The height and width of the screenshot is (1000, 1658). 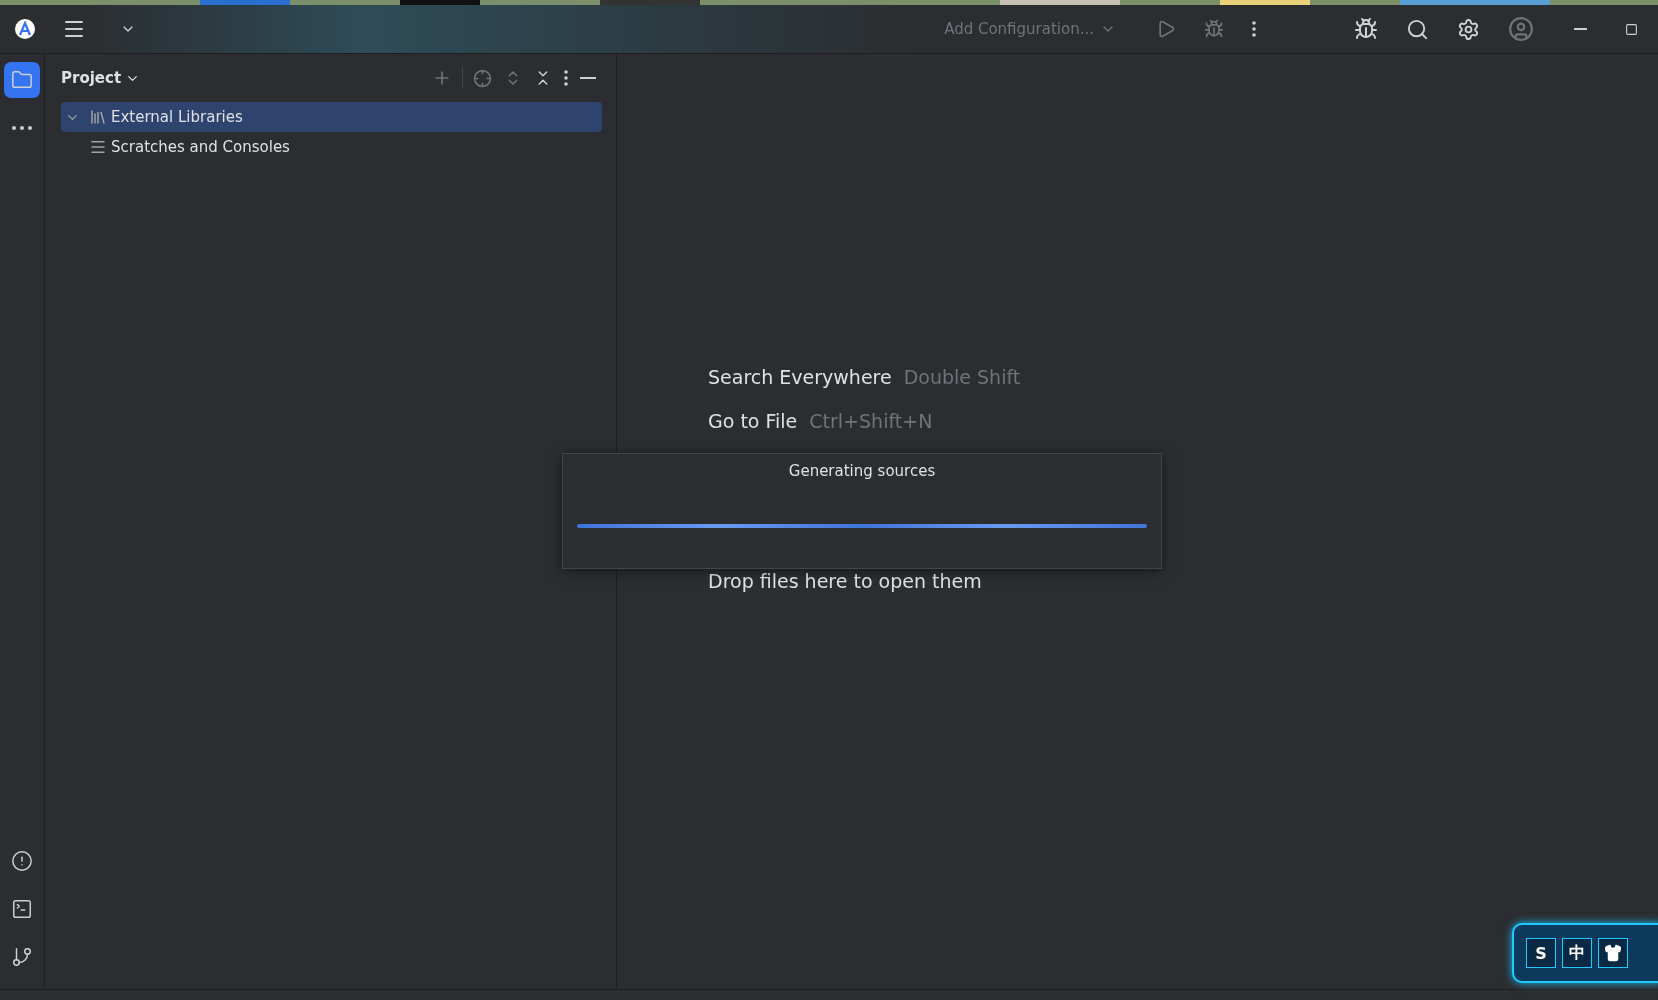 I want to click on drop-hint: Drop files here to open them, so click(x=845, y=581).